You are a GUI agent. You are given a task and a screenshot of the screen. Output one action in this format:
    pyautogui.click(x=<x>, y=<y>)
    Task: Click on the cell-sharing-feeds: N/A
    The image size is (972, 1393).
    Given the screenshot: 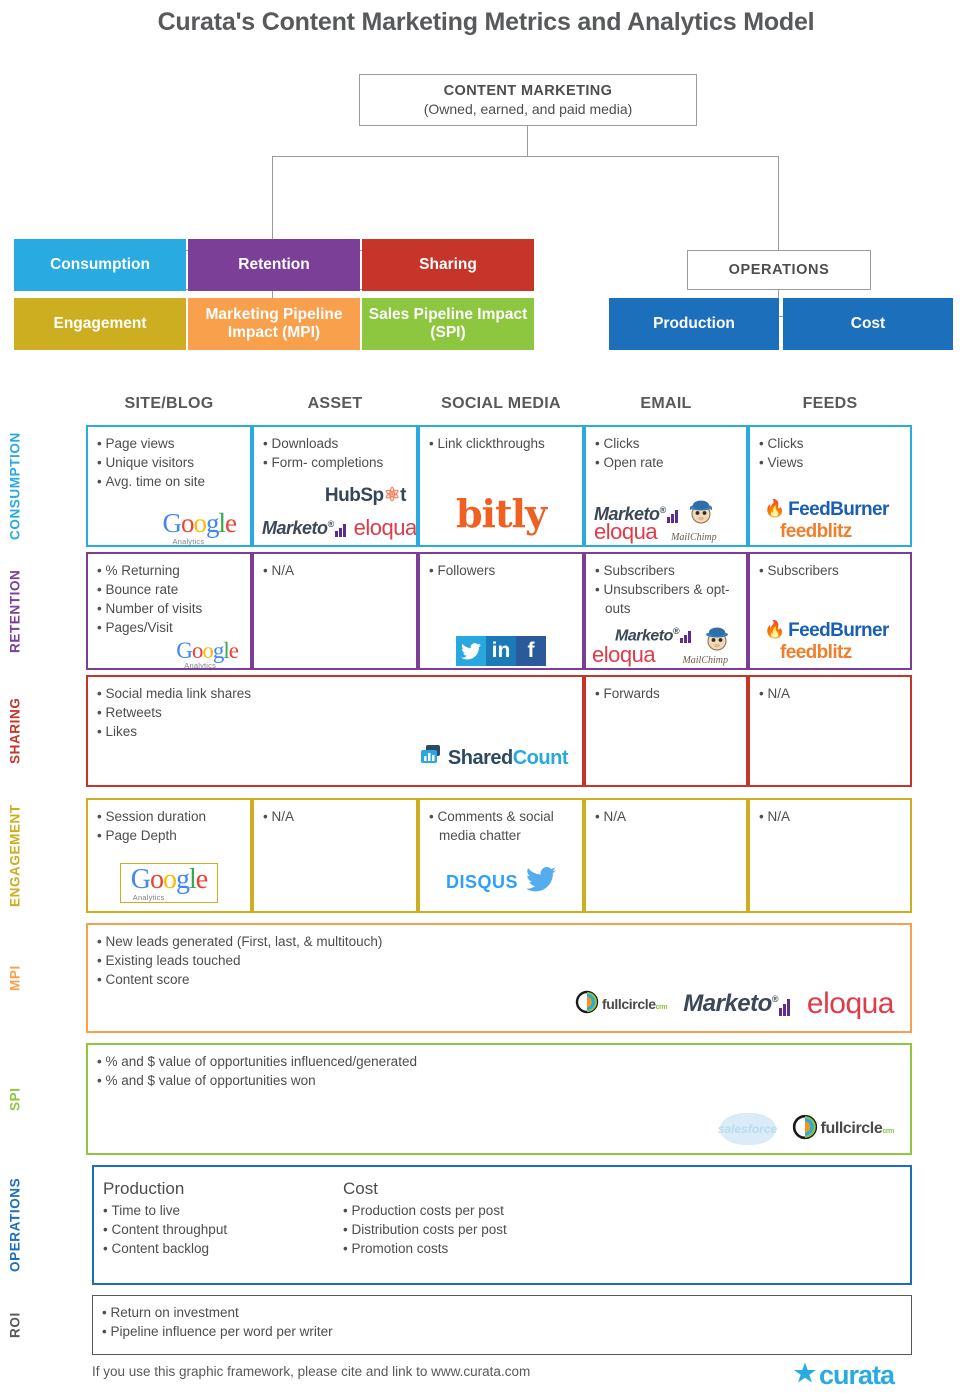 What is the action you would take?
    pyautogui.click(x=830, y=731)
    